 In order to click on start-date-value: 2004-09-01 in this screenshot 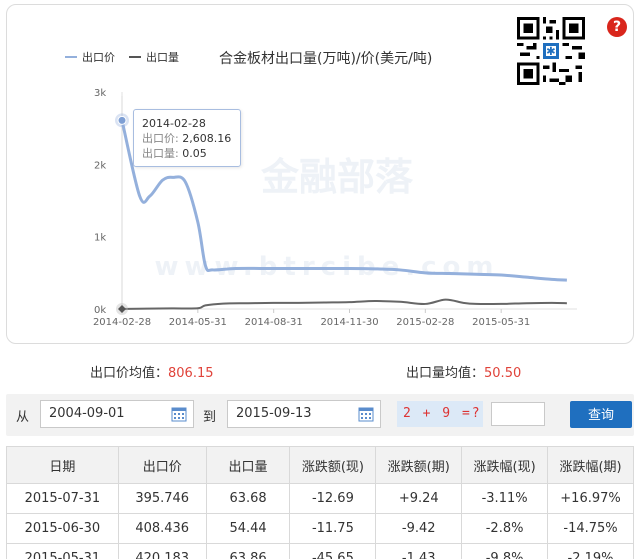, I will do `click(87, 413)`.